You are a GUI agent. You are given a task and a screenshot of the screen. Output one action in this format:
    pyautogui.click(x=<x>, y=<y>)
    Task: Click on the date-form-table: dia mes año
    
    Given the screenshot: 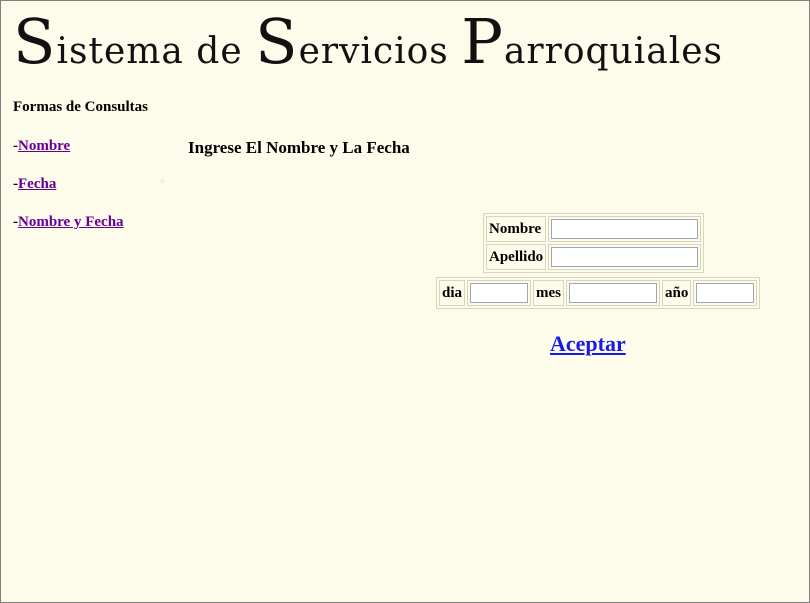 What is the action you would take?
    pyautogui.click(x=598, y=293)
    